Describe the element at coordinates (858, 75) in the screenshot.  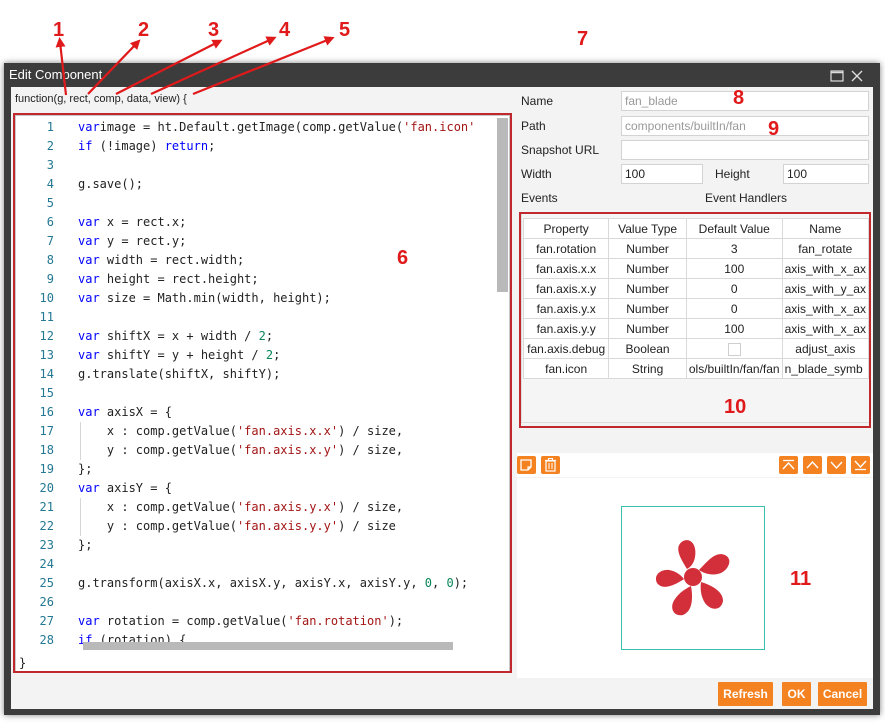
I see `close-icon` at that location.